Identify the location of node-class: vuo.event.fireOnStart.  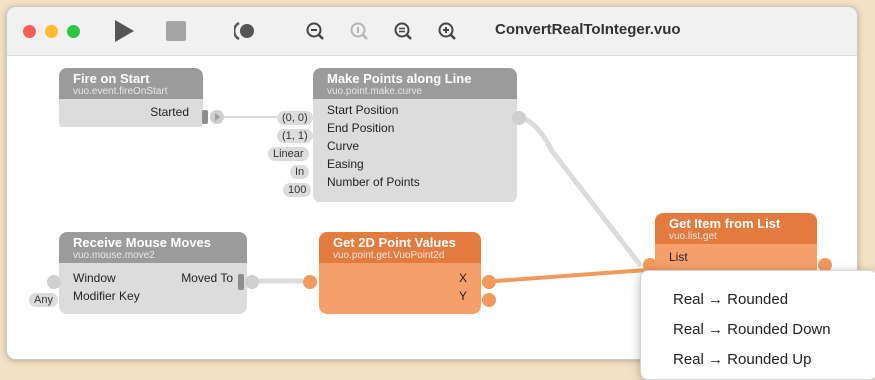
(120, 91).